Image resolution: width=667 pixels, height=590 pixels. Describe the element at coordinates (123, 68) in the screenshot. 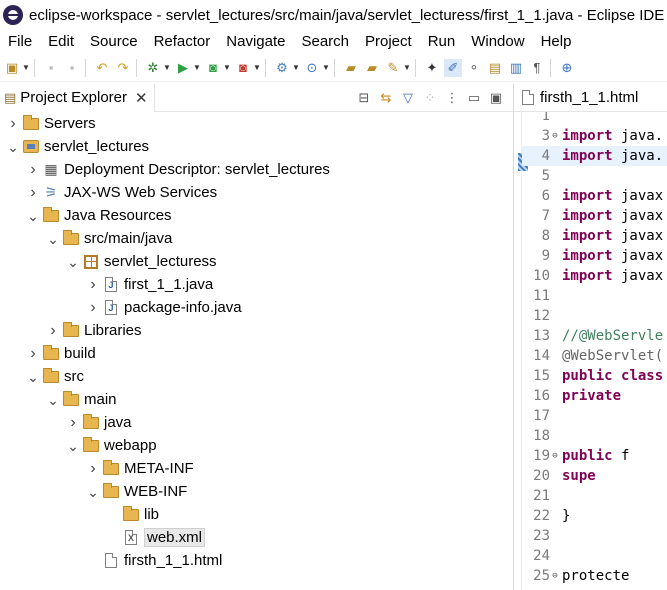

I see `redo-icon: ↷` at that location.